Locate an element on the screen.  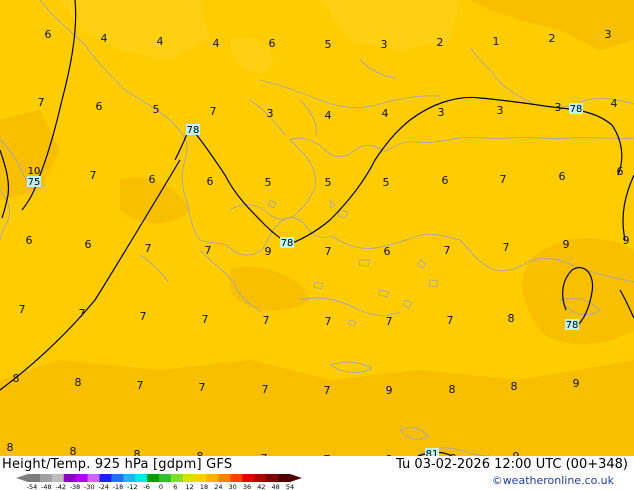
colorbar-tick-label: 30 is located at coordinates (233, 486).